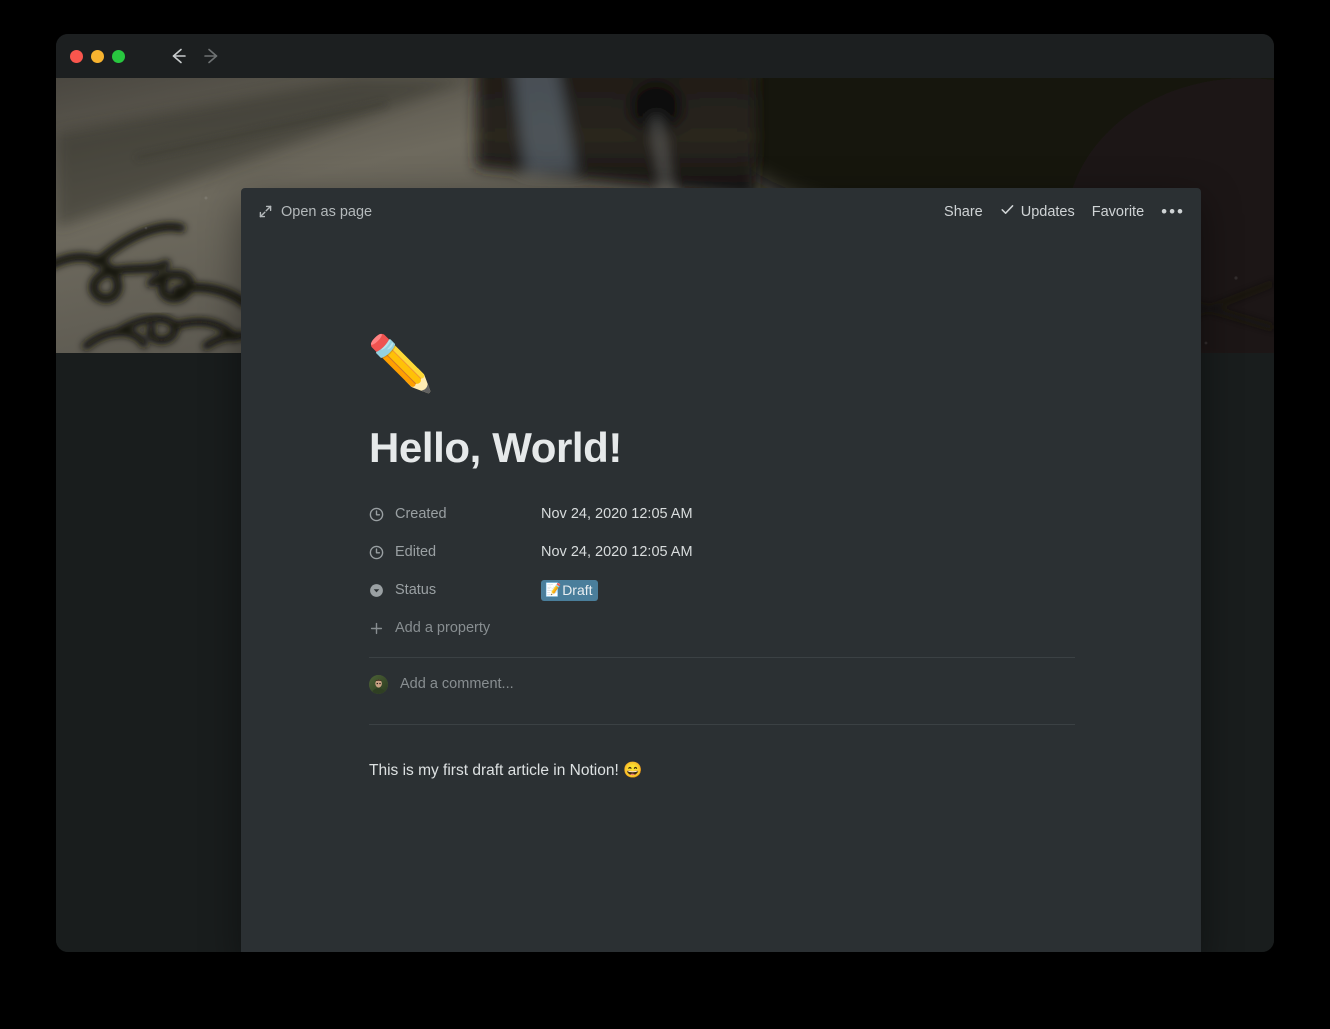  Describe the element at coordinates (378, 684) in the screenshot. I see `avatar` at that location.